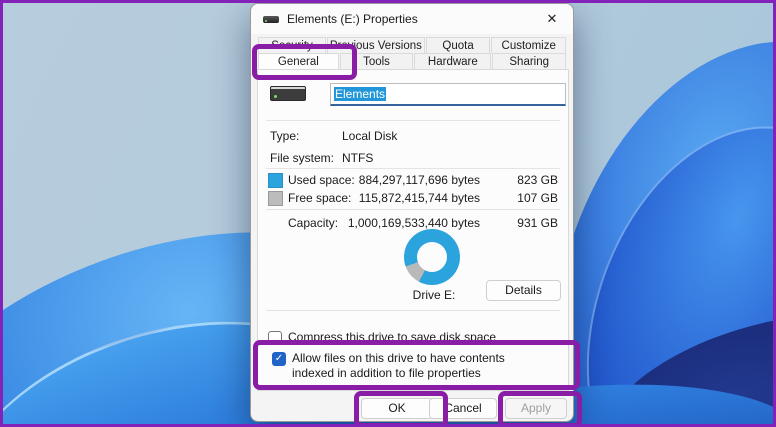 This screenshot has width=776, height=427. What do you see at coordinates (358, 158) in the screenshot?
I see `filesystem-value: NTFS` at bounding box center [358, 158].